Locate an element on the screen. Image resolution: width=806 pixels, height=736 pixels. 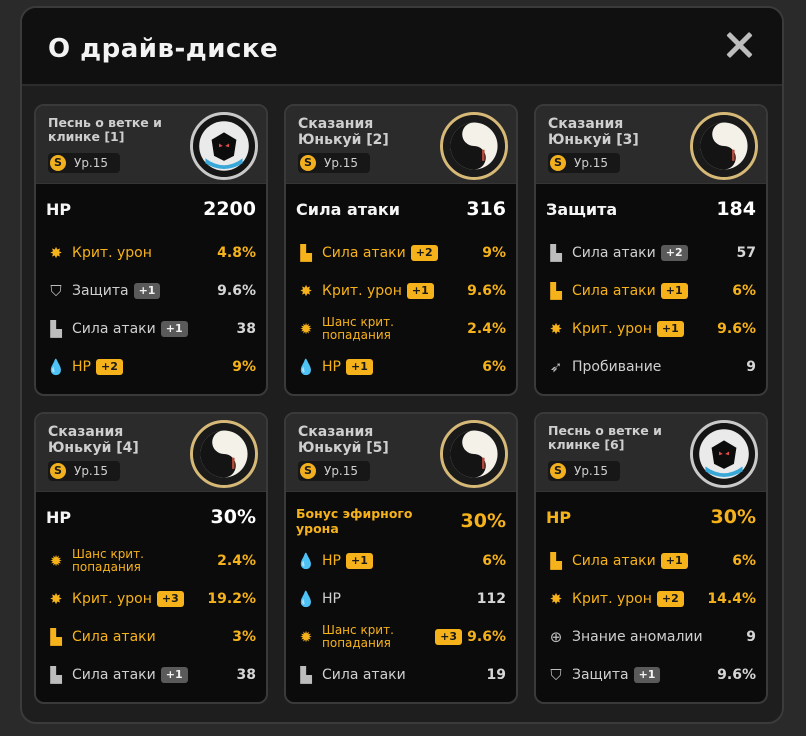
main-stat: HP 2200 is located at coordinates (151, 209).